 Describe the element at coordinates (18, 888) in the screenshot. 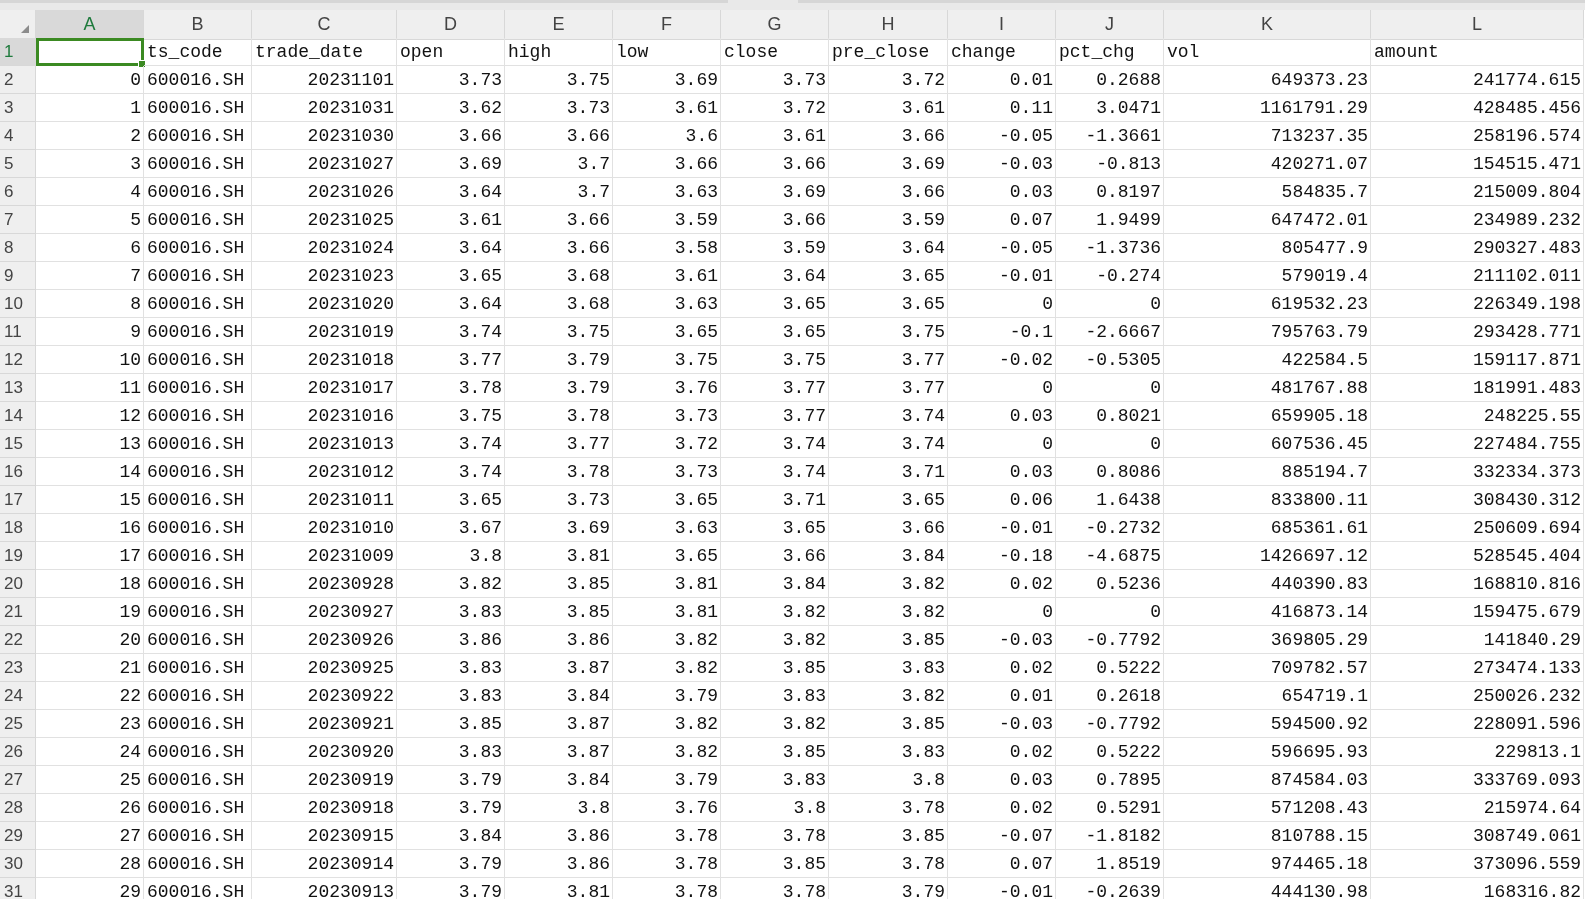

I see `row-header: 31` at that location.